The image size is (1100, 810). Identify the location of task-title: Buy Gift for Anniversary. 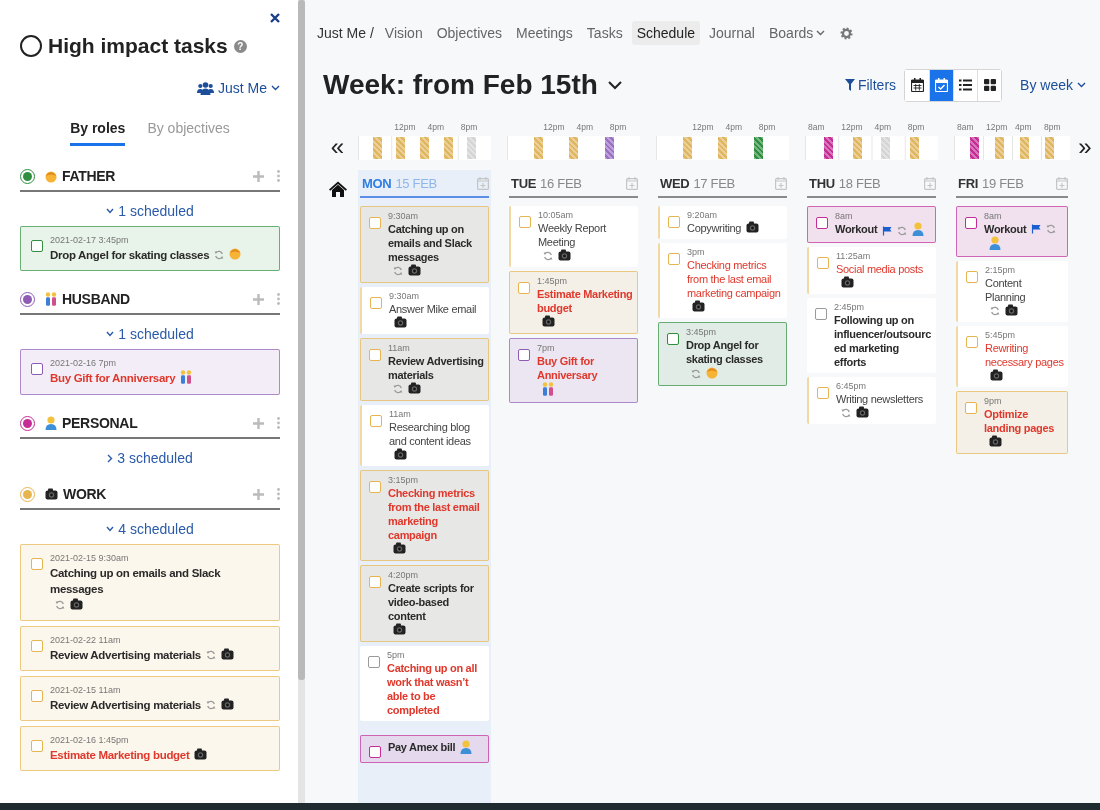
(568, 368).